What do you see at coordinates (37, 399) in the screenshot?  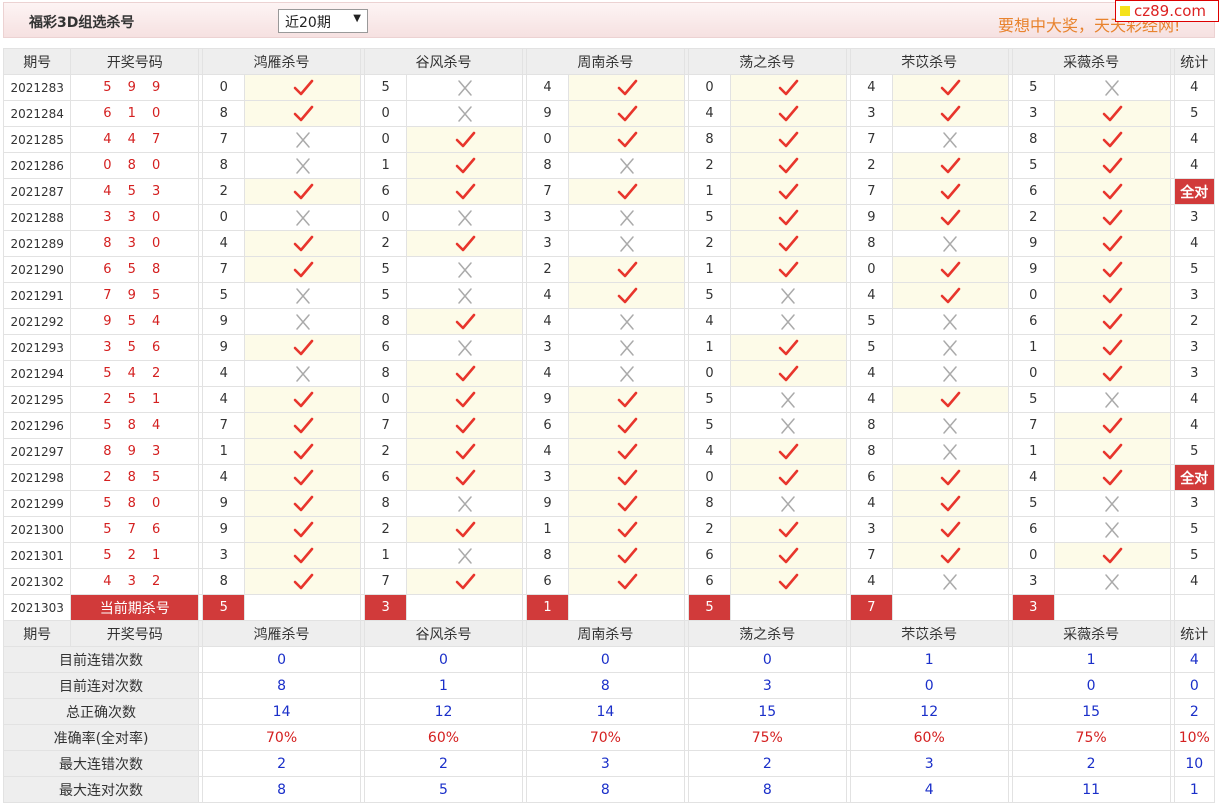 I see `period-cell: 2021295` at bounding box center [37, 399].